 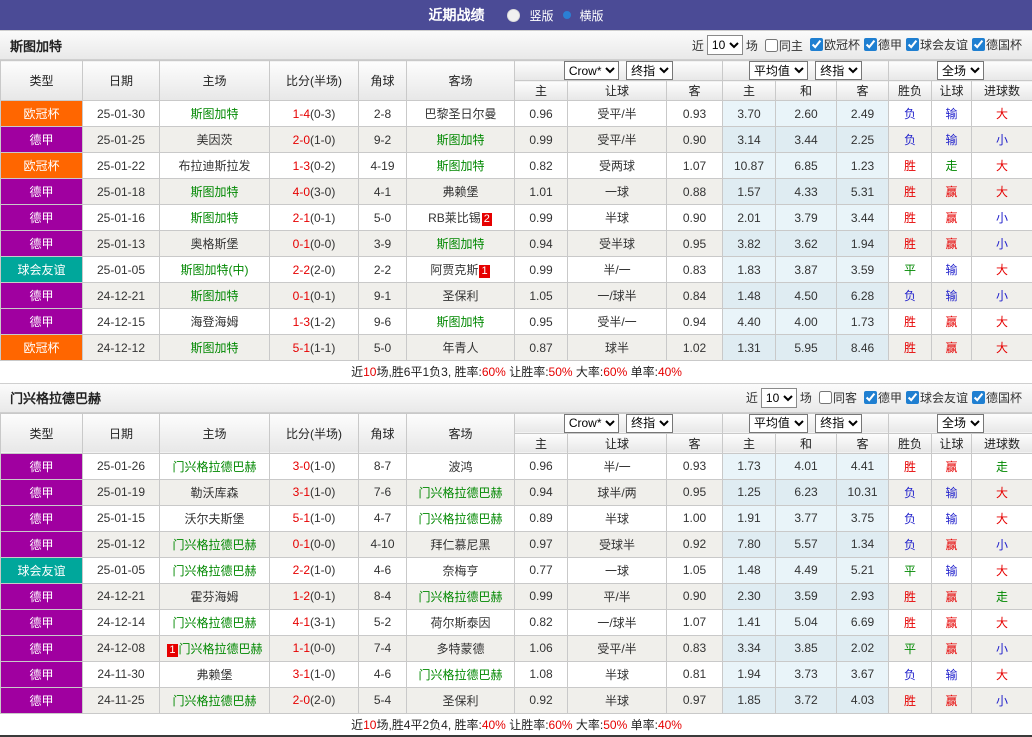 What do you see at coordinates (541, 166) in the screenshot?
I see `odds-home: 0.82` at bounding box center [541, 166].